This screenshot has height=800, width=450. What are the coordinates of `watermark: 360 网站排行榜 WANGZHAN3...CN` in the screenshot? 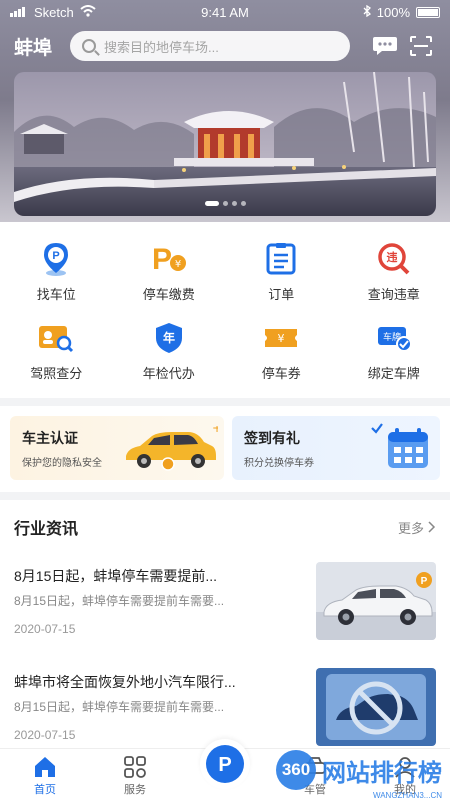 It's located at (359, 775).